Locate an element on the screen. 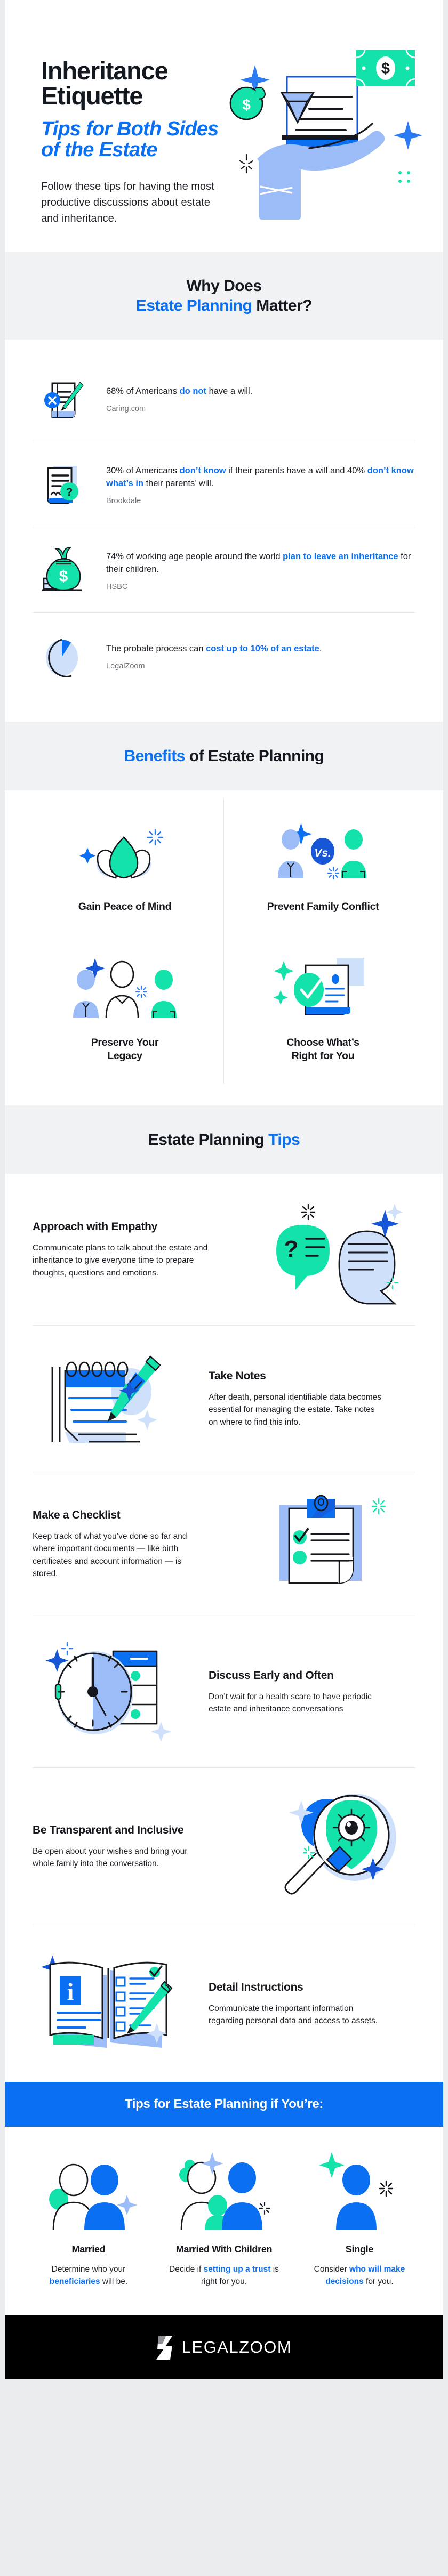 The height and width of the screenshot is (2576, 448). footer: LEGALZOOM is located at coordinates (224, 2347).